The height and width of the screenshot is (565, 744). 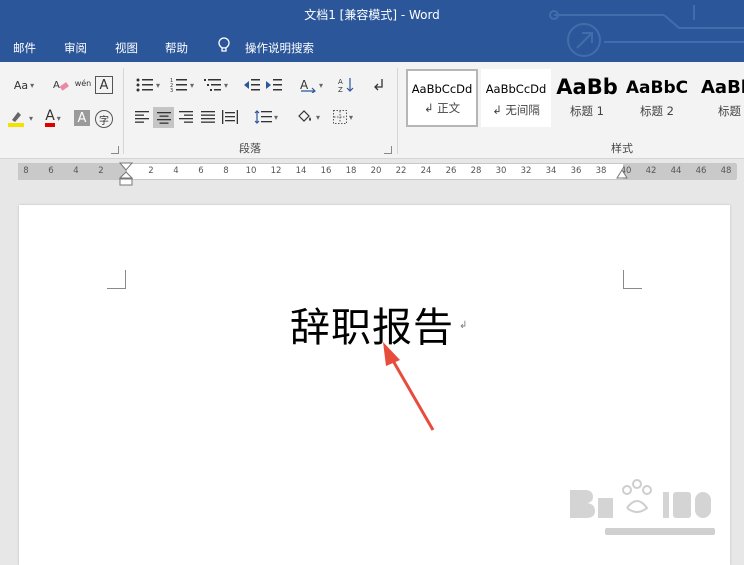 I want to click on styles-group-label: 样式, so click(x=622, y=148).